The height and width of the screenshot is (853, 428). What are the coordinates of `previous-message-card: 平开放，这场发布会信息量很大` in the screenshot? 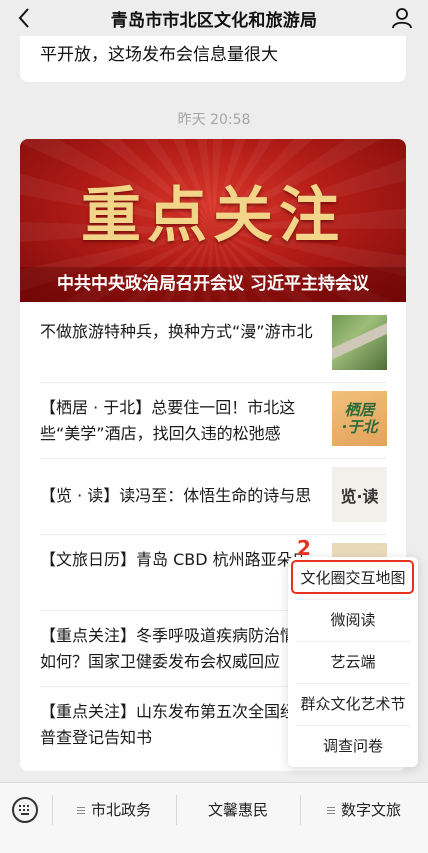 It's located at (213, 59).